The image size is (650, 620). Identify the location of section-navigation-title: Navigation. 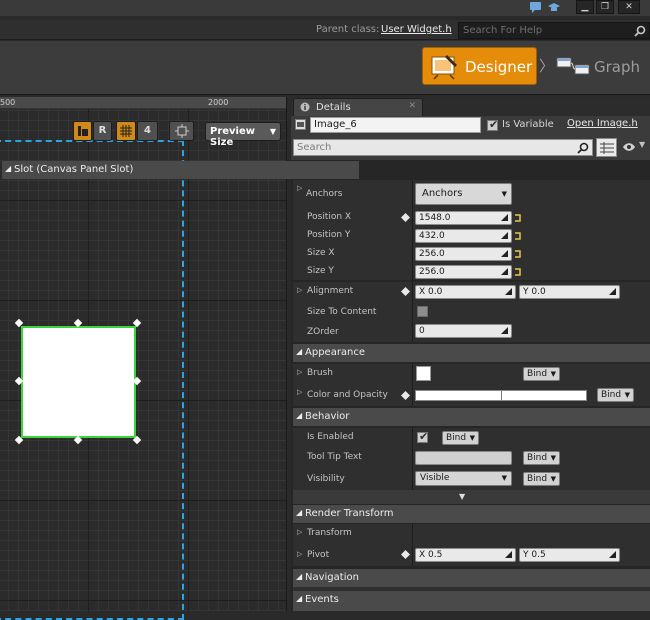
(332, 577).